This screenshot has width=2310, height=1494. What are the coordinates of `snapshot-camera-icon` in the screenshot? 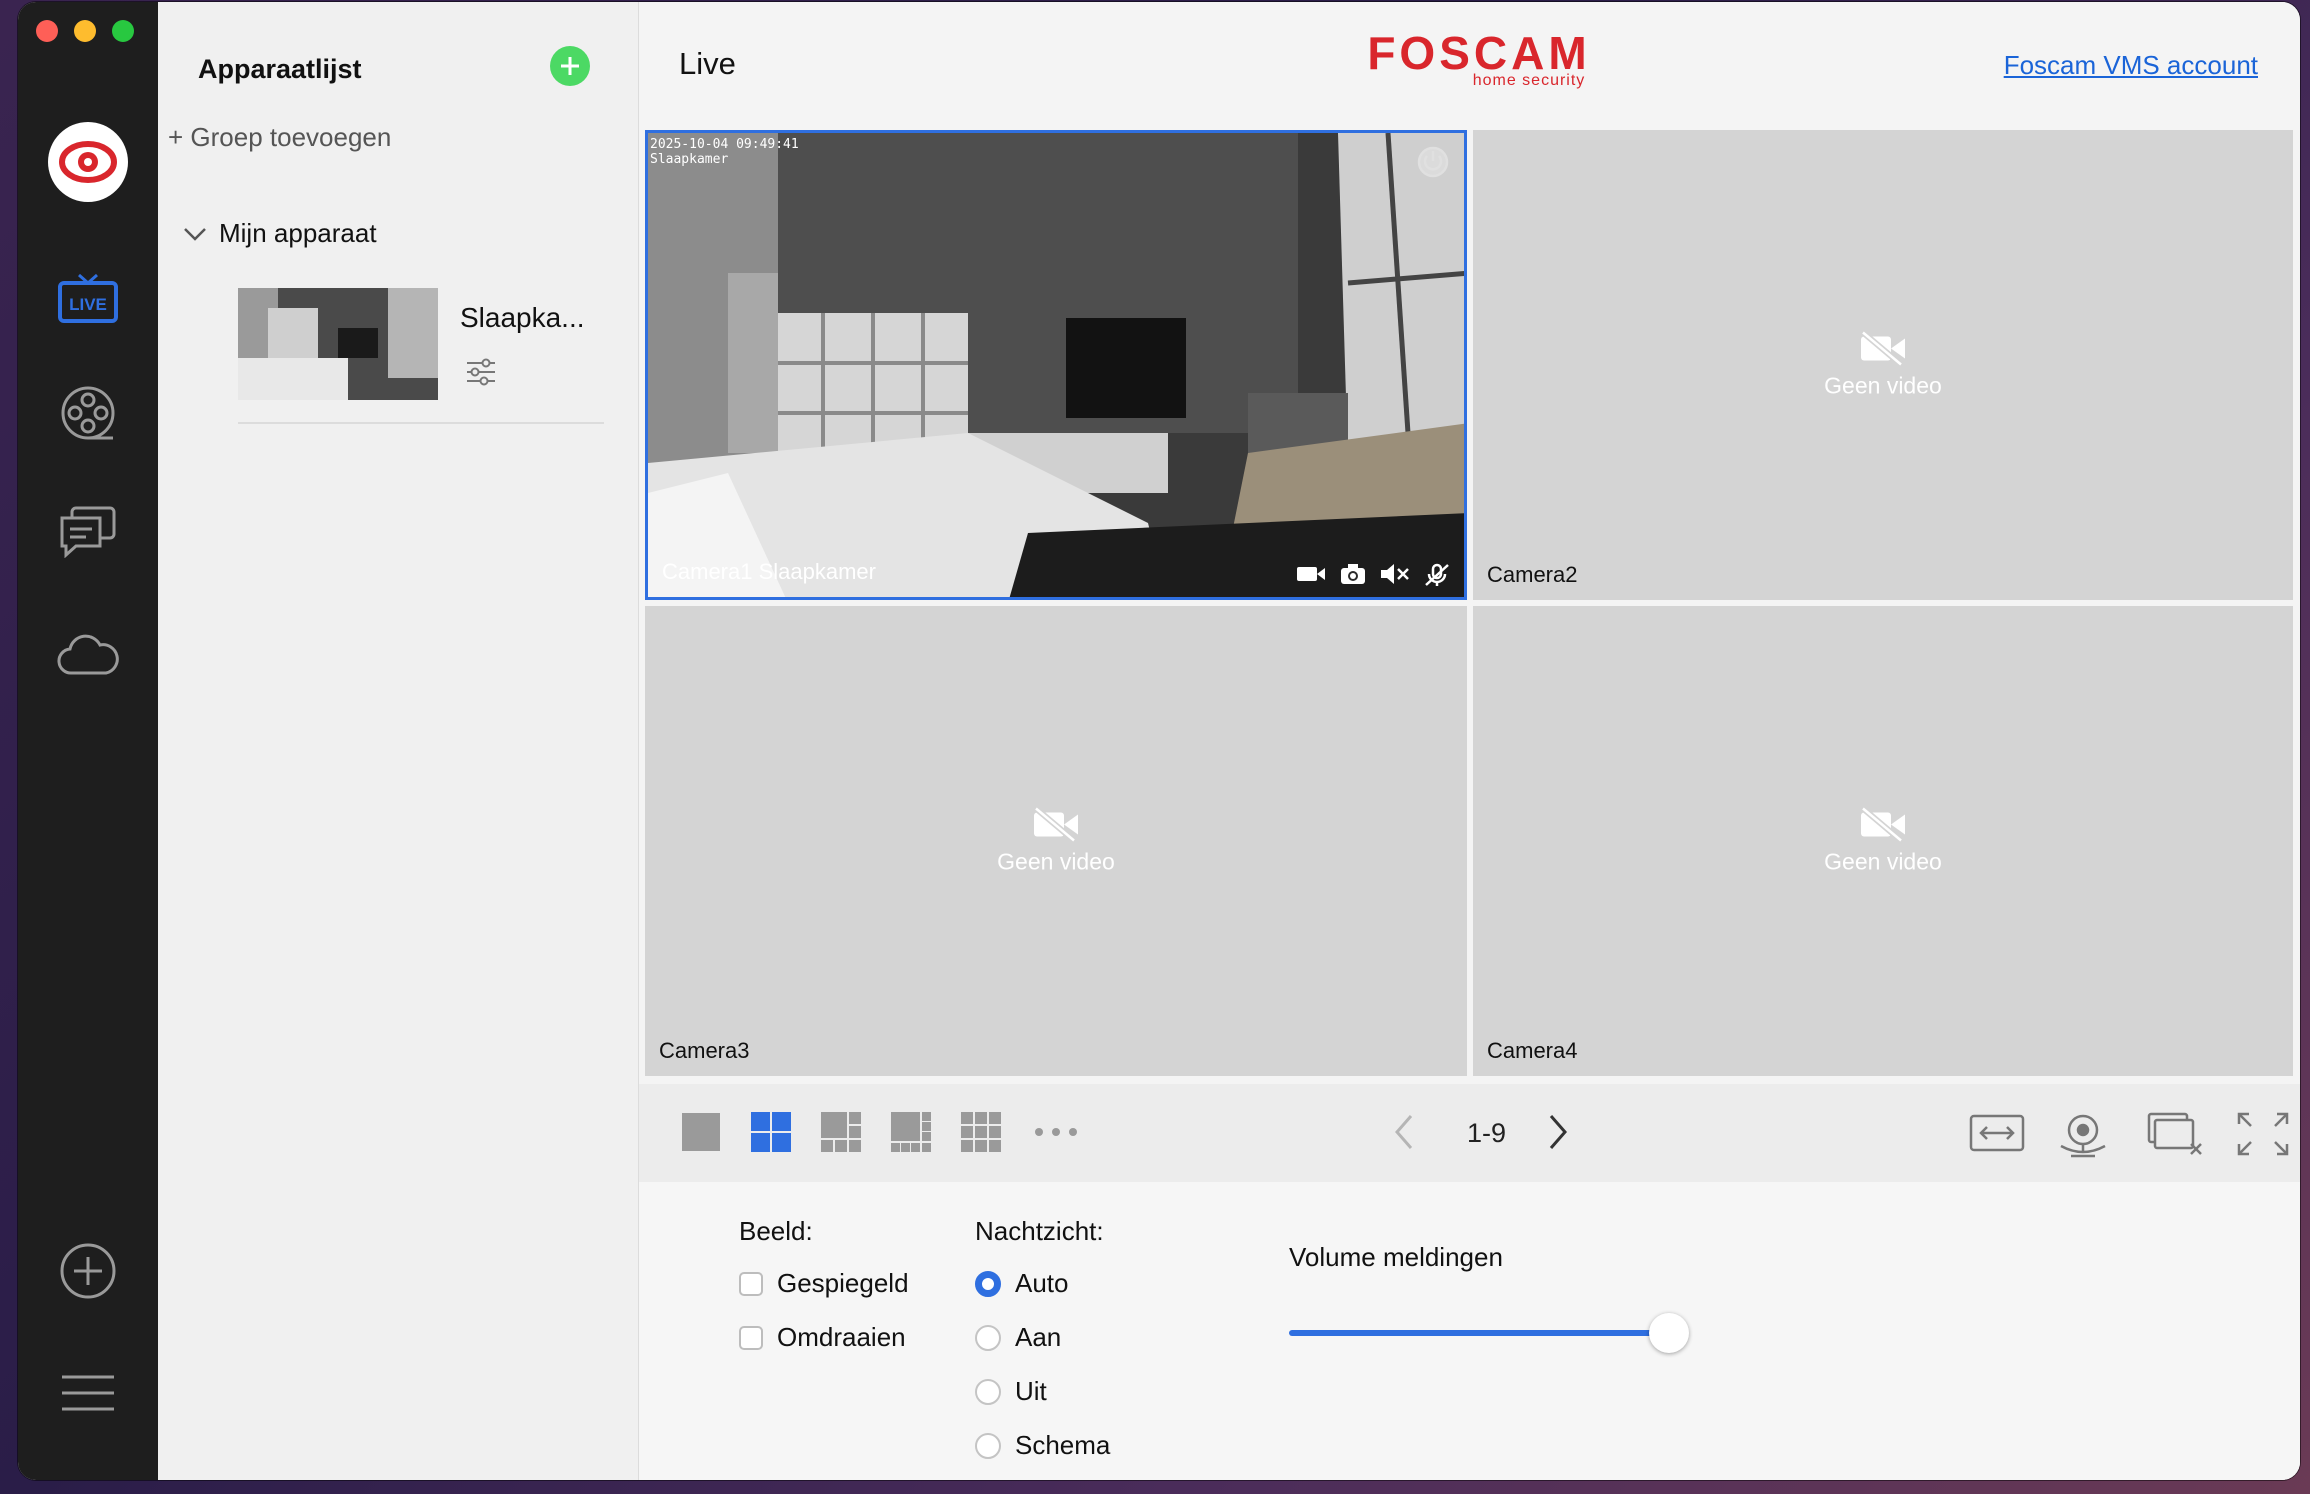 It's located at (1353, 574).